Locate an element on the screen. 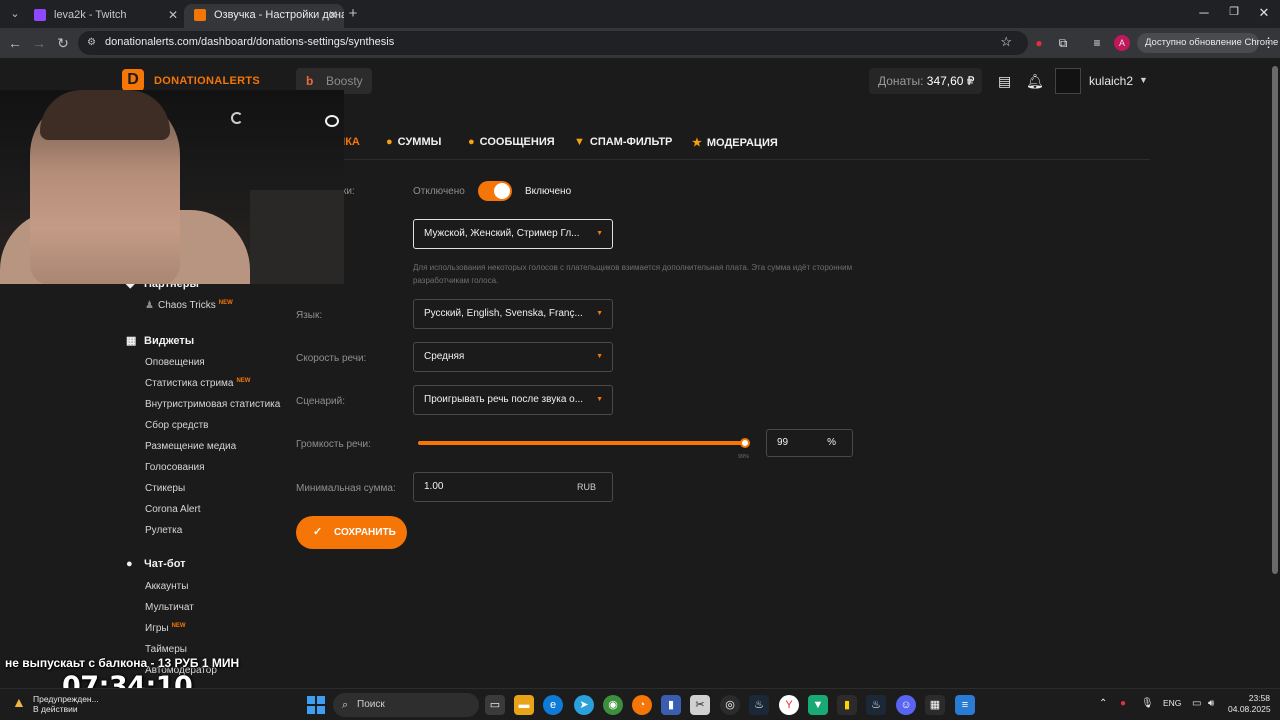 The width and height of the screenshot is (1280, 720). vpn-icon: ▼ is located at coordinates (818, 705).